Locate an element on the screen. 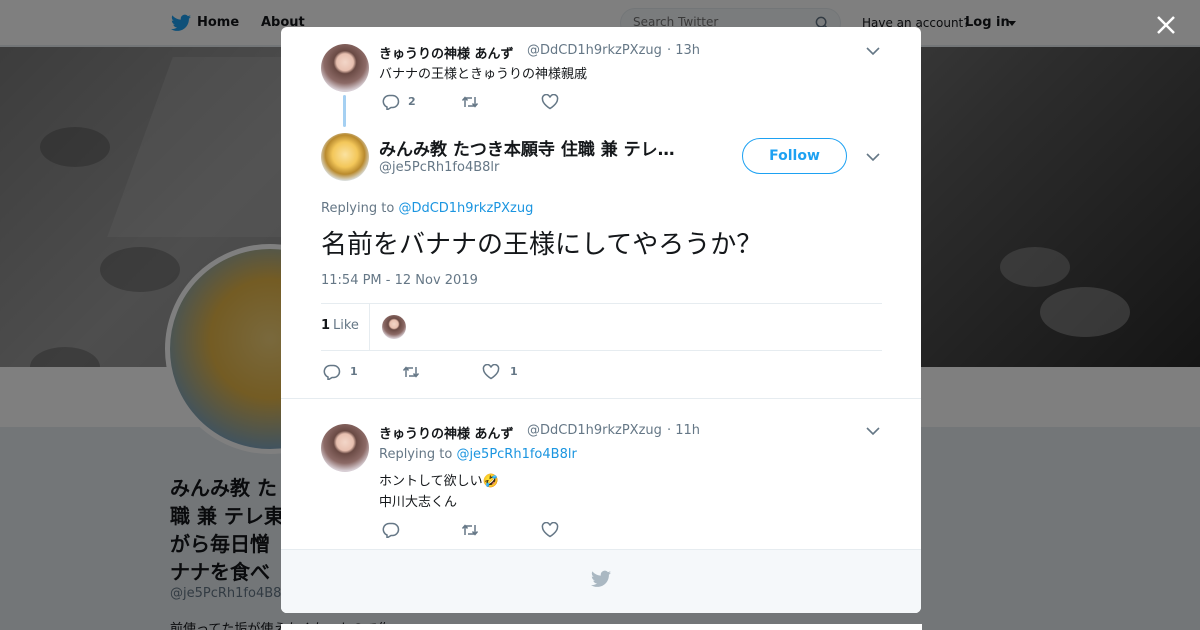 The image size is (1200, 630). follow-button: Follow is located at coordinates (794, 156).